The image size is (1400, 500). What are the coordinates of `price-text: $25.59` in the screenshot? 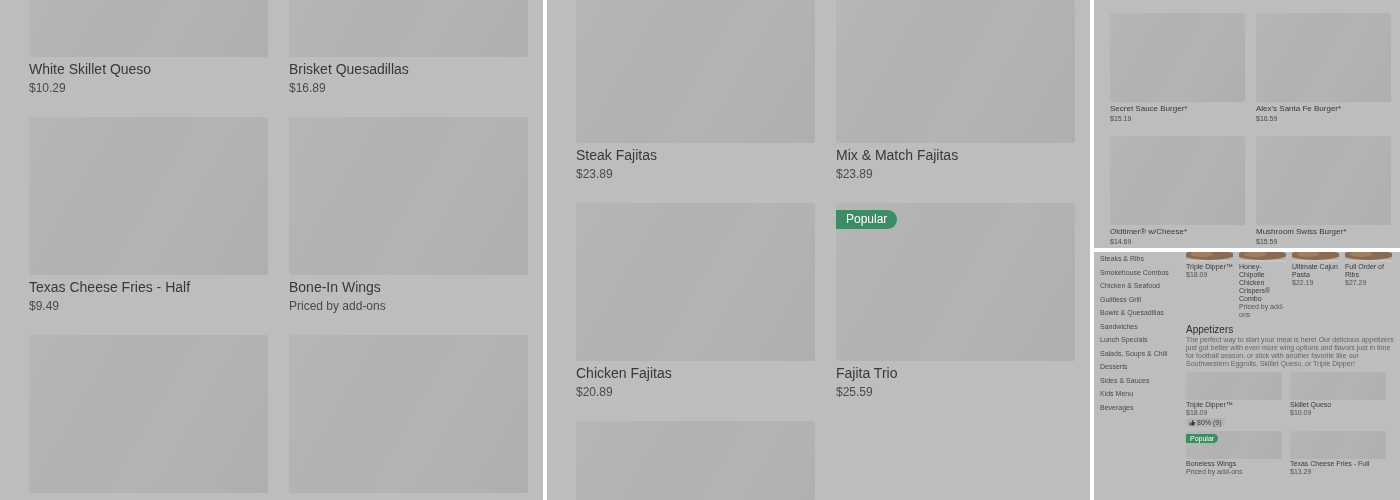 It's located at (855, 392).